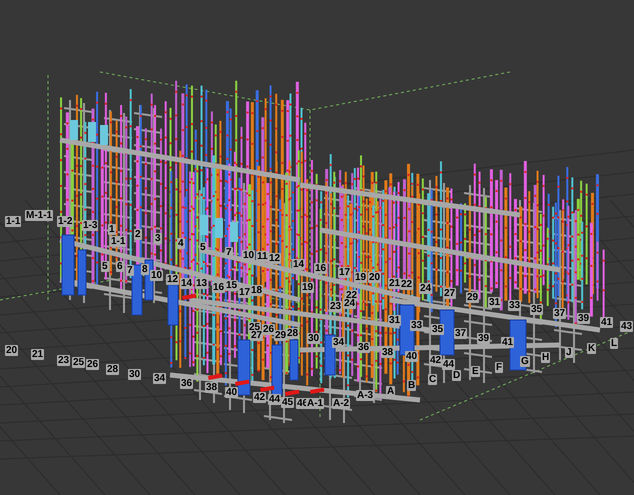 The height and width of the screenshot is (495, 634). I want to click on grid-label: 4, so click(181, 243).